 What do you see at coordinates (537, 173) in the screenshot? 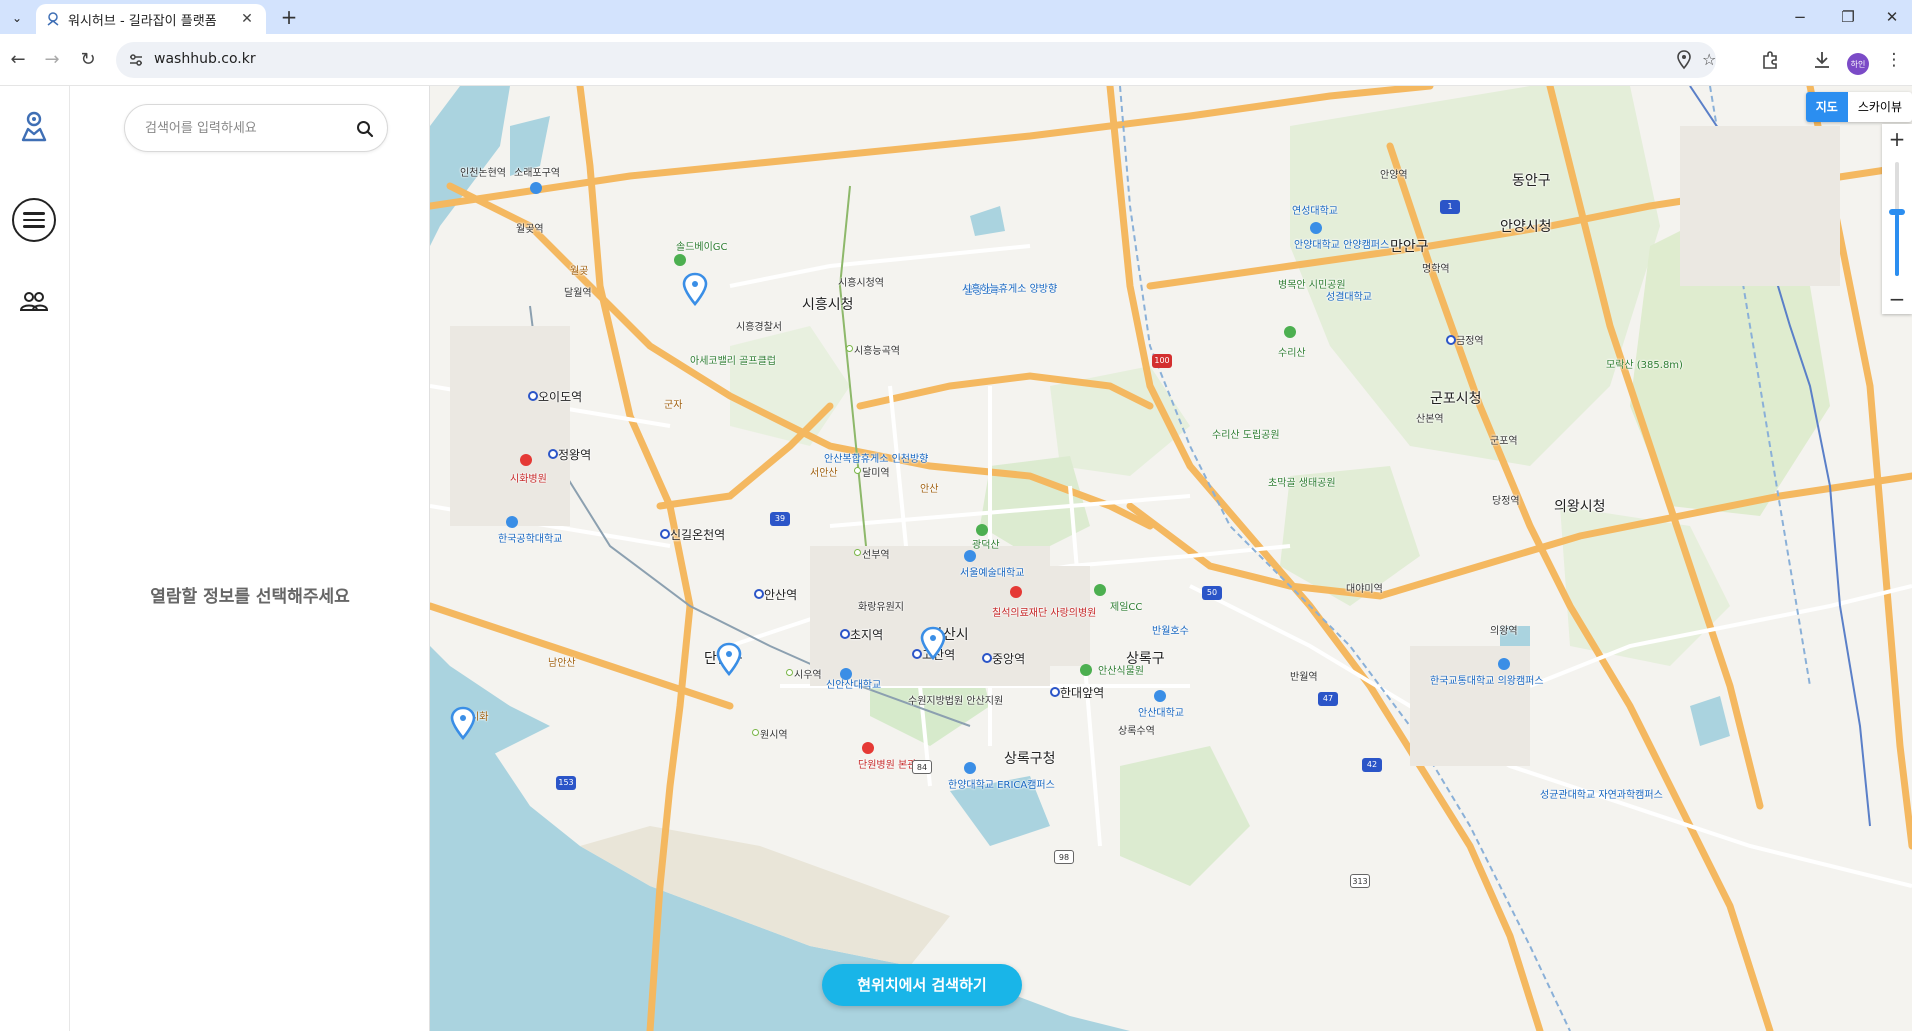
I see `label-soraepogu-station: 소래포구역` at bounding box center [537, 173].